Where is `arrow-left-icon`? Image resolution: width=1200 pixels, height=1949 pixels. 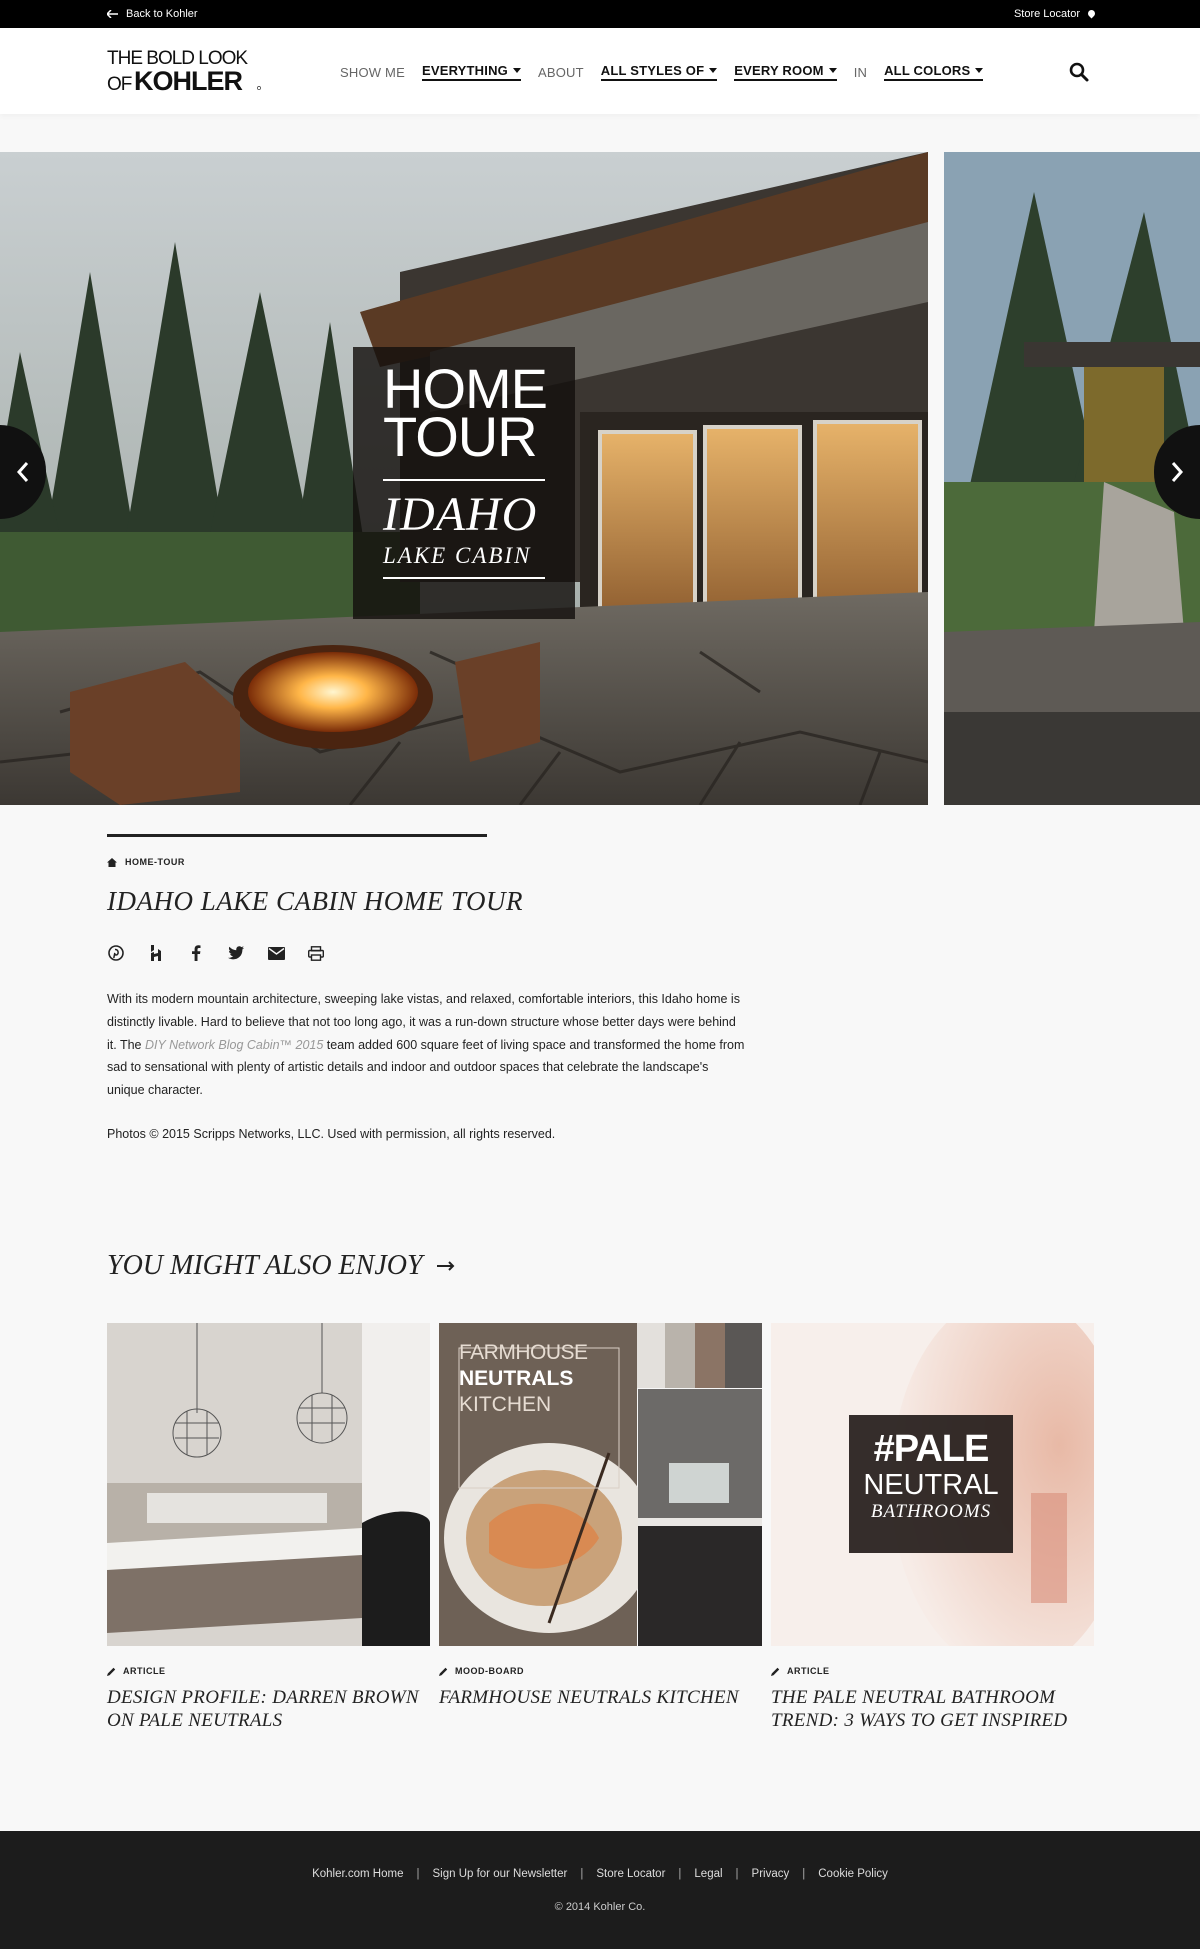 arrow-left-icon is located at coordinates (112, 14).